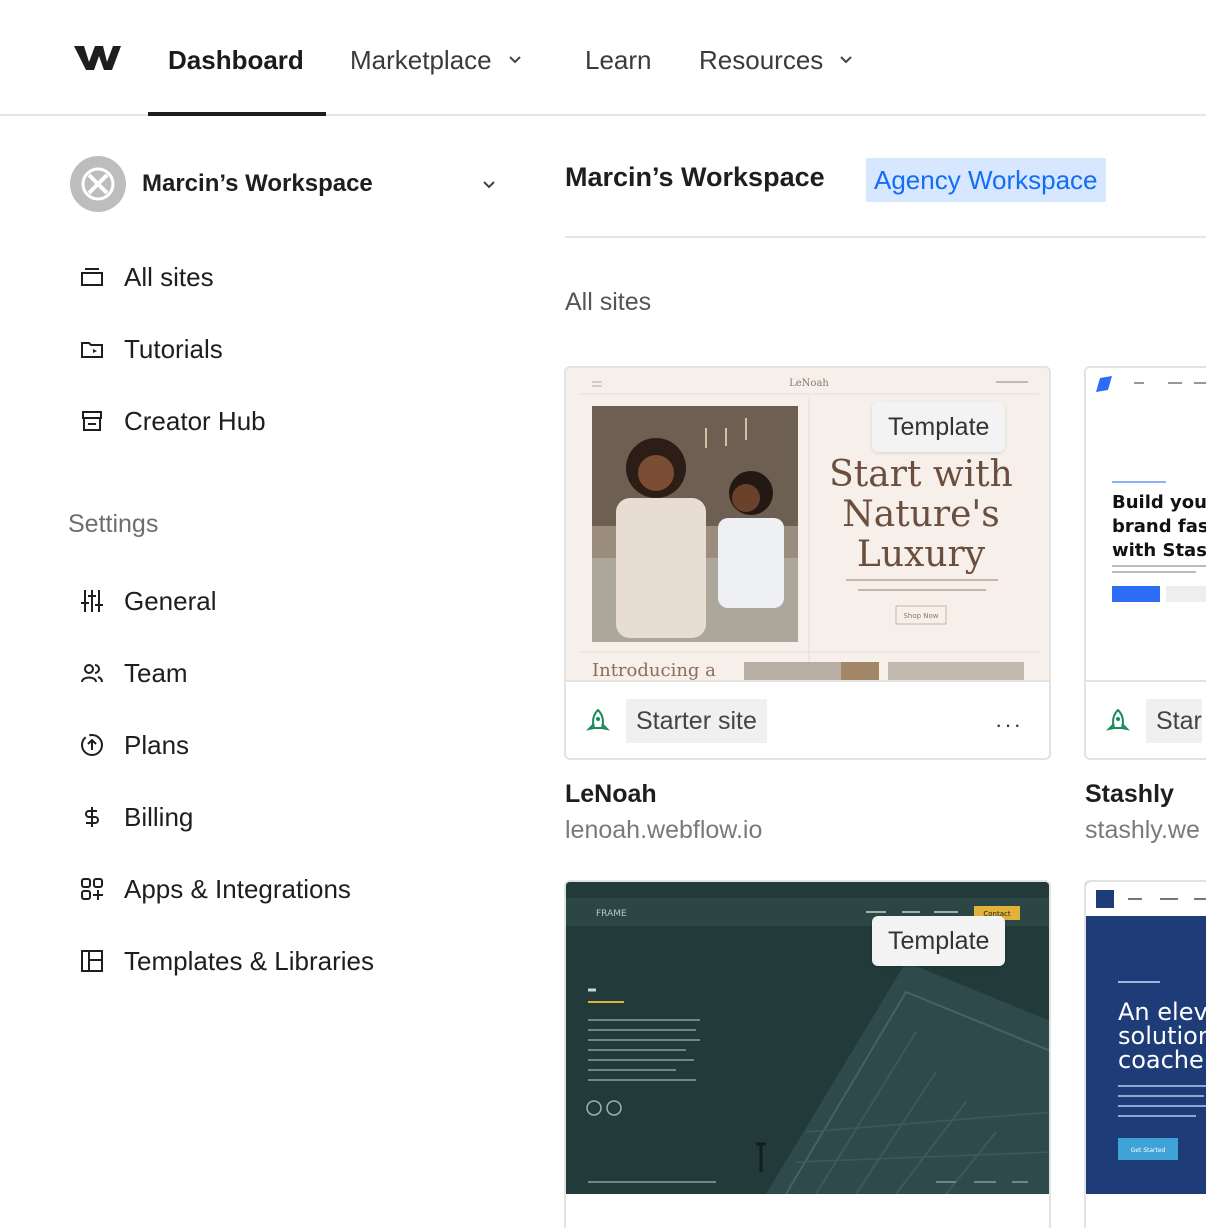 The height and width of the screenshot is (1228, 1206). What do you see at coordinates (1159, 502) in the screenshot?
I see `preview-headline-1: Build your` at bounding box center [1159, 502].